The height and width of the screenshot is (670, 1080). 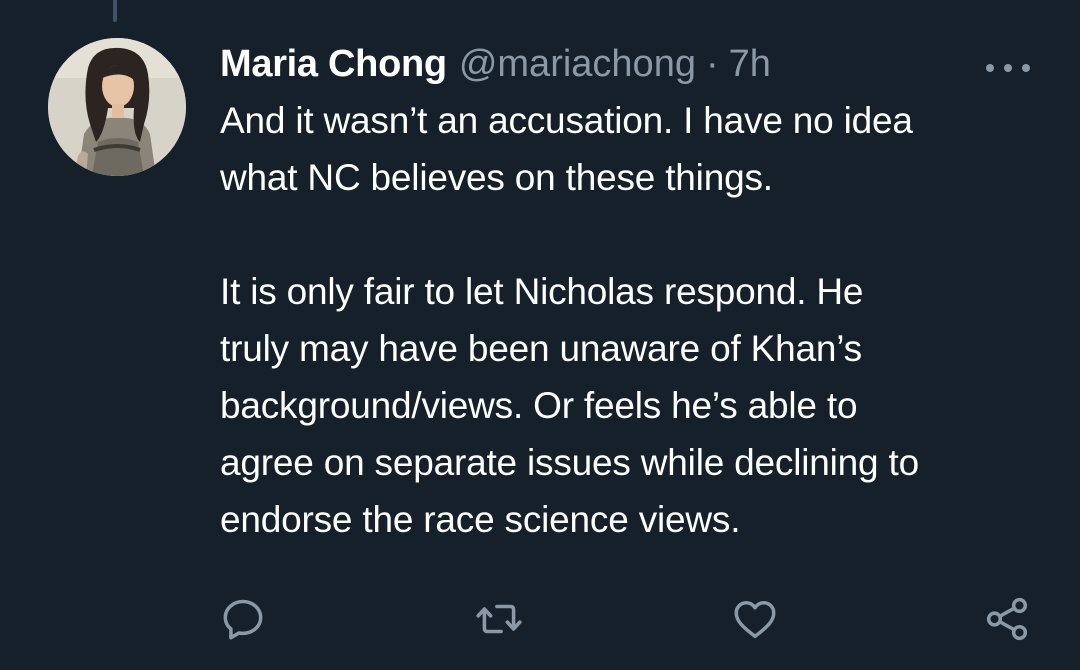 I want to click on thread-connector-line, so click(x=115, y=11).